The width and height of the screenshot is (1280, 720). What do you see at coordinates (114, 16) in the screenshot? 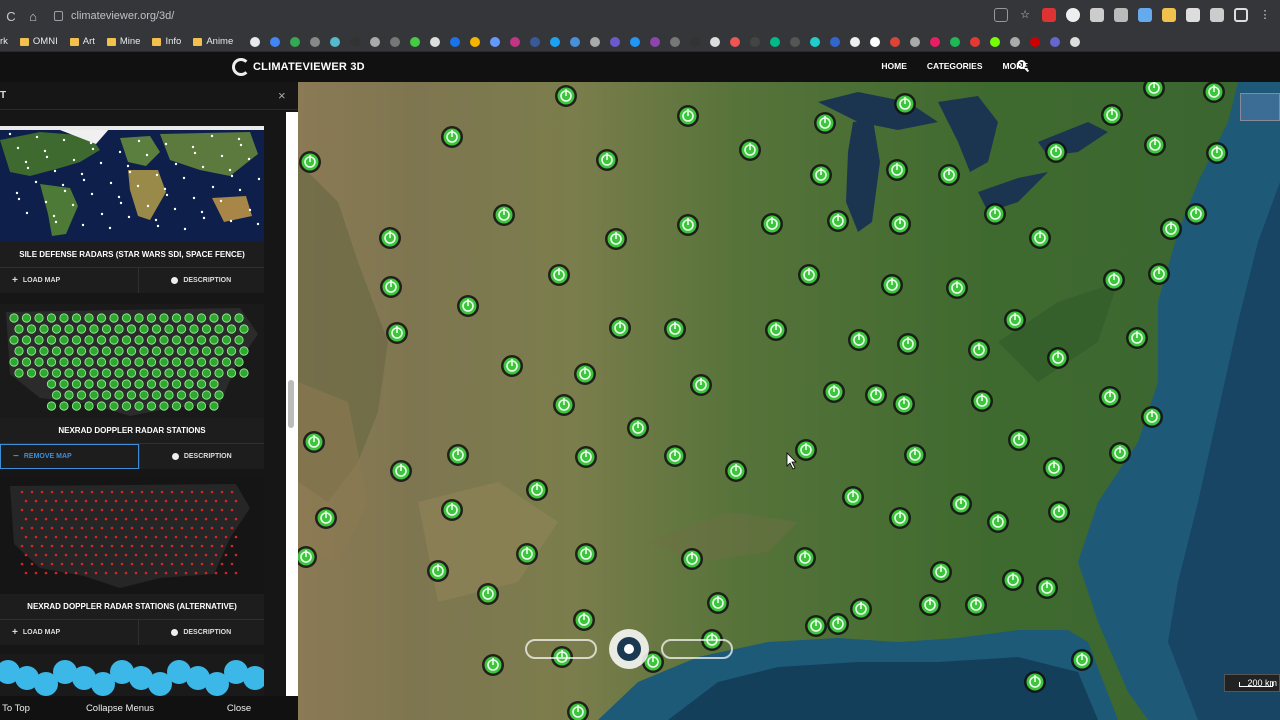
I see `url-field: climateviewer.org/3d/` at bounding box center [114, 16].